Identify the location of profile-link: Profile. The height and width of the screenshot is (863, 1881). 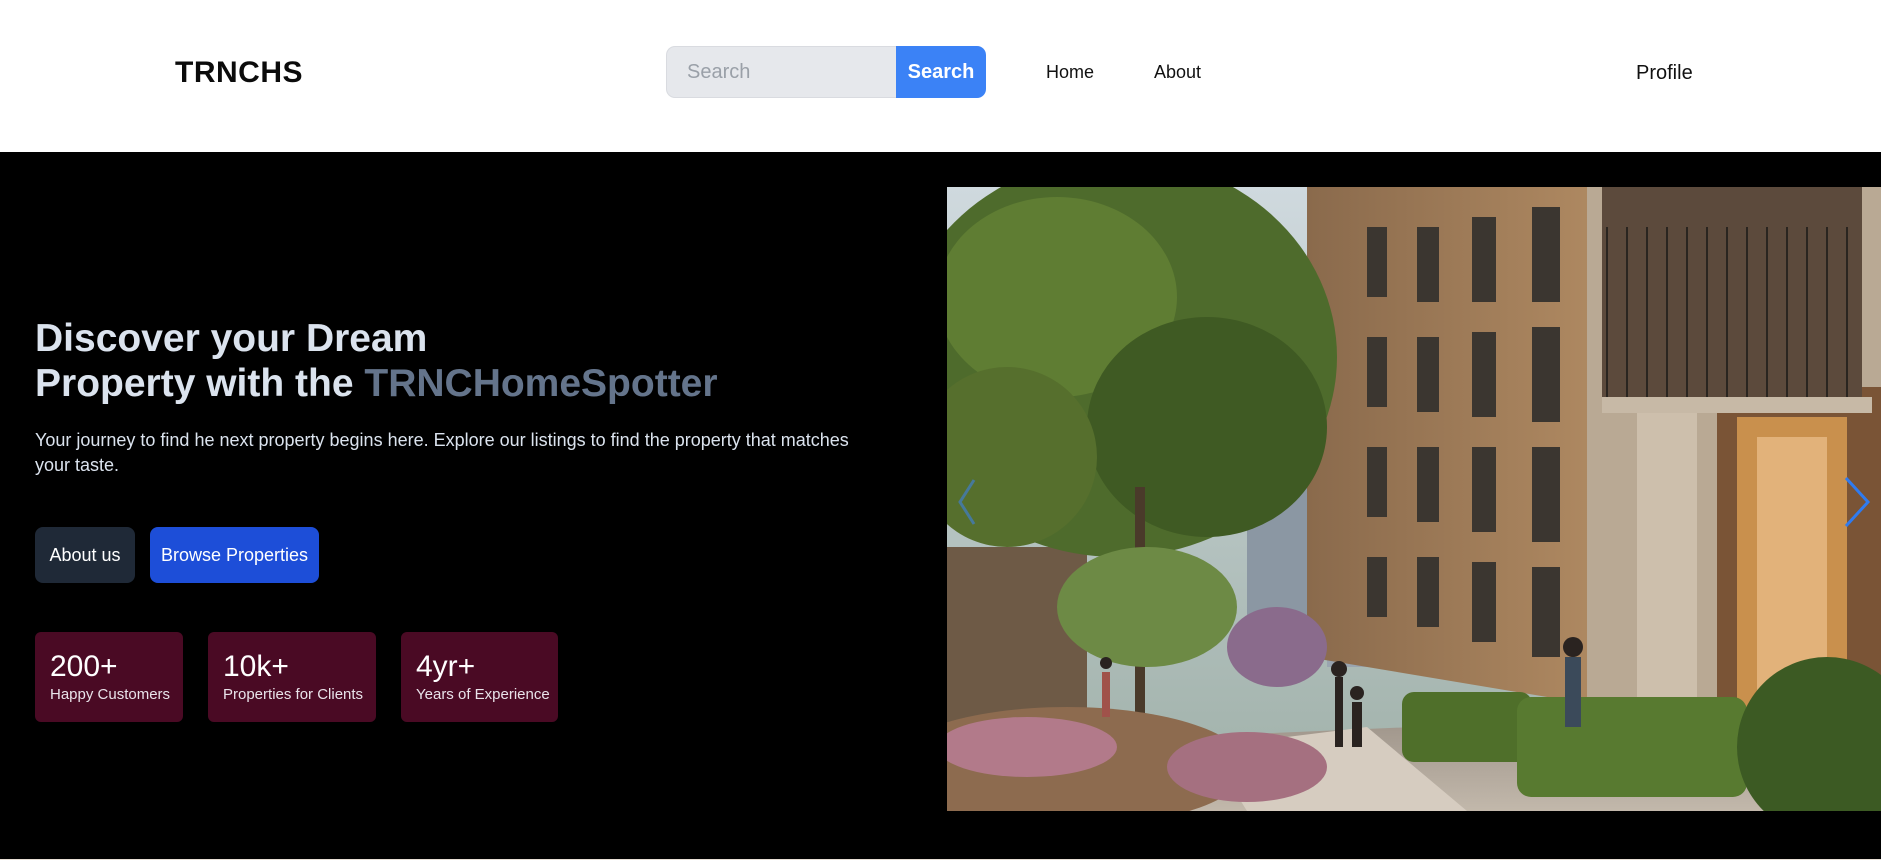
(1664, 73).